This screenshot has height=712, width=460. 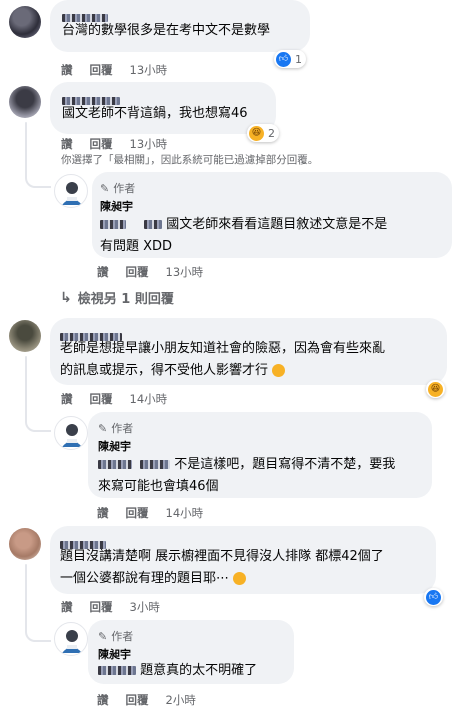 What do you see at coordinates (66, 297) in the screenshot?
I see `reply-arrow-icon: ↳` at bounding box center [66, 297].